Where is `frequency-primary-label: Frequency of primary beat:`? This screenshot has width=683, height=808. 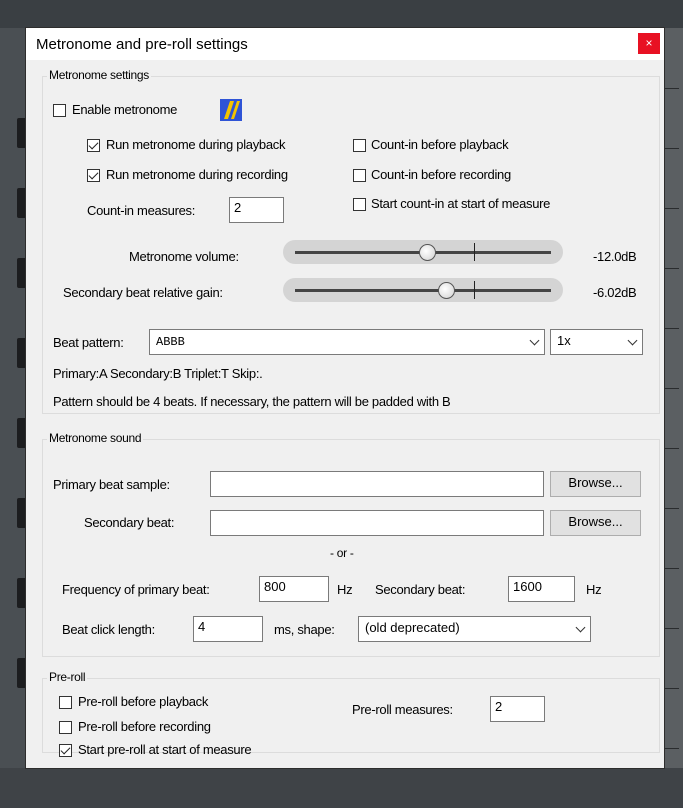
frequency-primary-label: Frequency of primary beat: is located at coordinates (136, 589).